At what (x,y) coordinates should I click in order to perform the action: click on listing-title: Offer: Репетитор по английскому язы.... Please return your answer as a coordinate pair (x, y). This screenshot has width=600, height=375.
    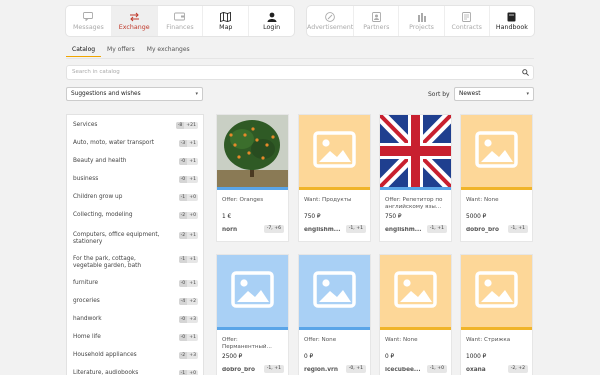
    Looking at the image, I should click on (414, 203).